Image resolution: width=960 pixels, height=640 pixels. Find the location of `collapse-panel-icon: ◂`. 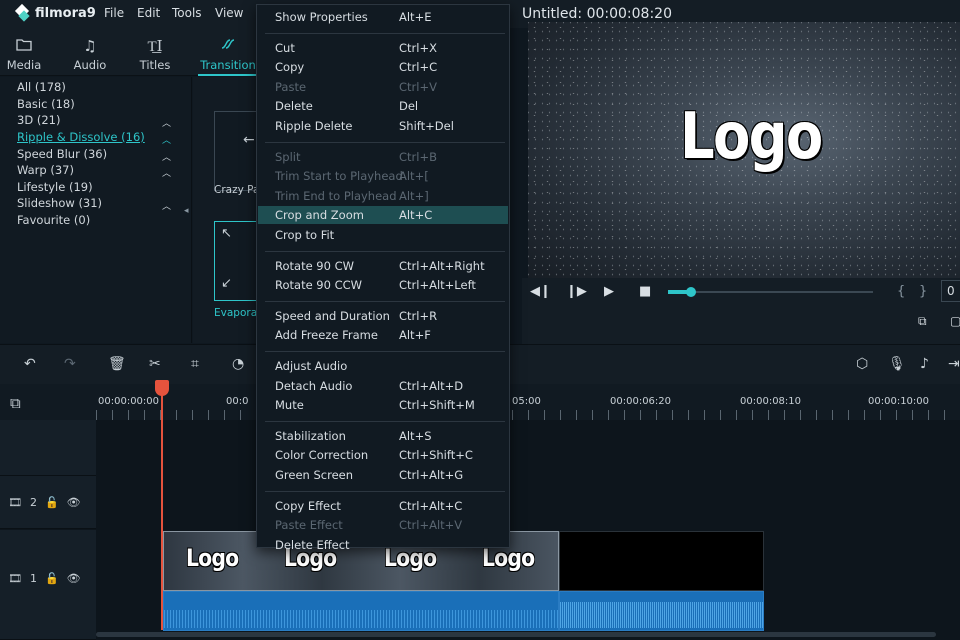

collapse-panel-icon: ◂ is located at coordinates (186, 211).